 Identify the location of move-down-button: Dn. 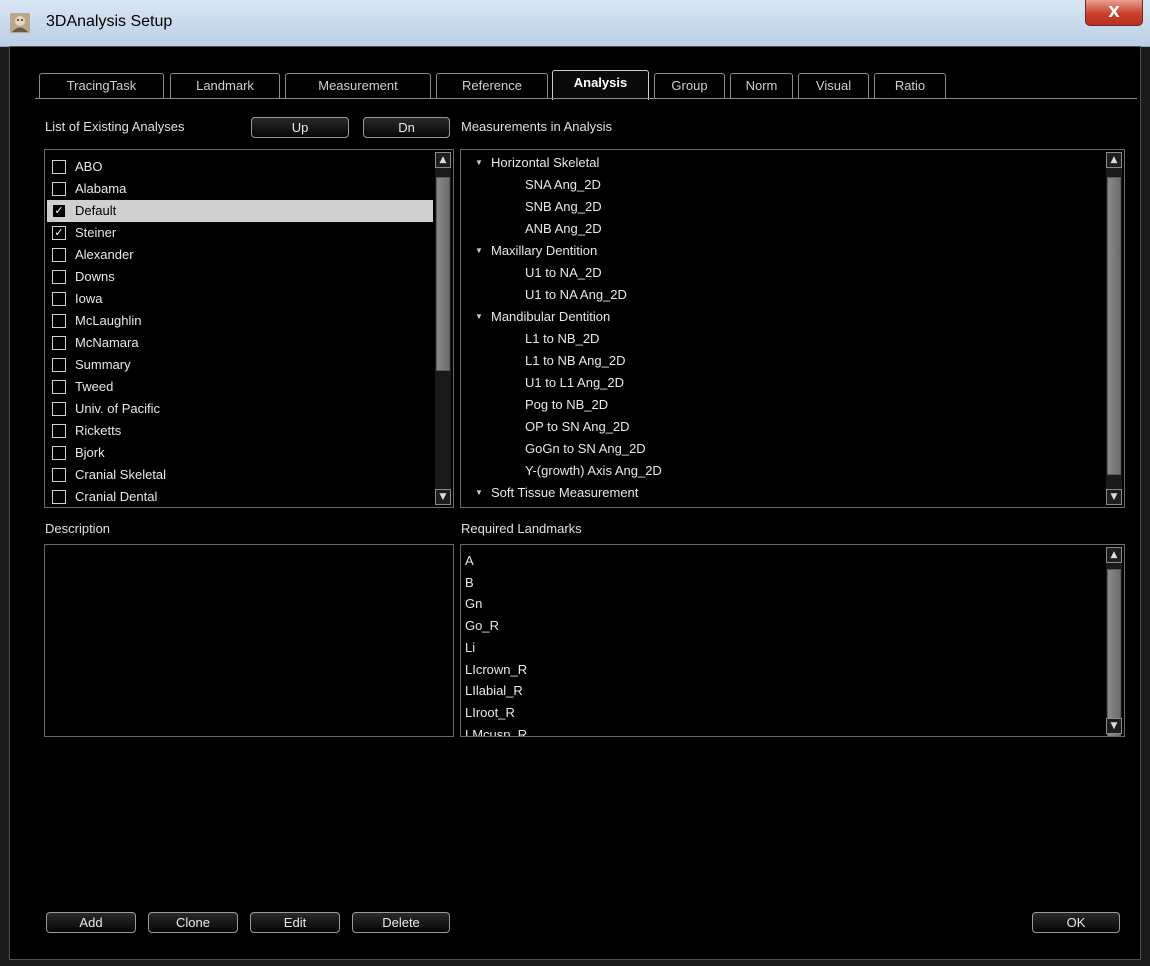
(406, 127).